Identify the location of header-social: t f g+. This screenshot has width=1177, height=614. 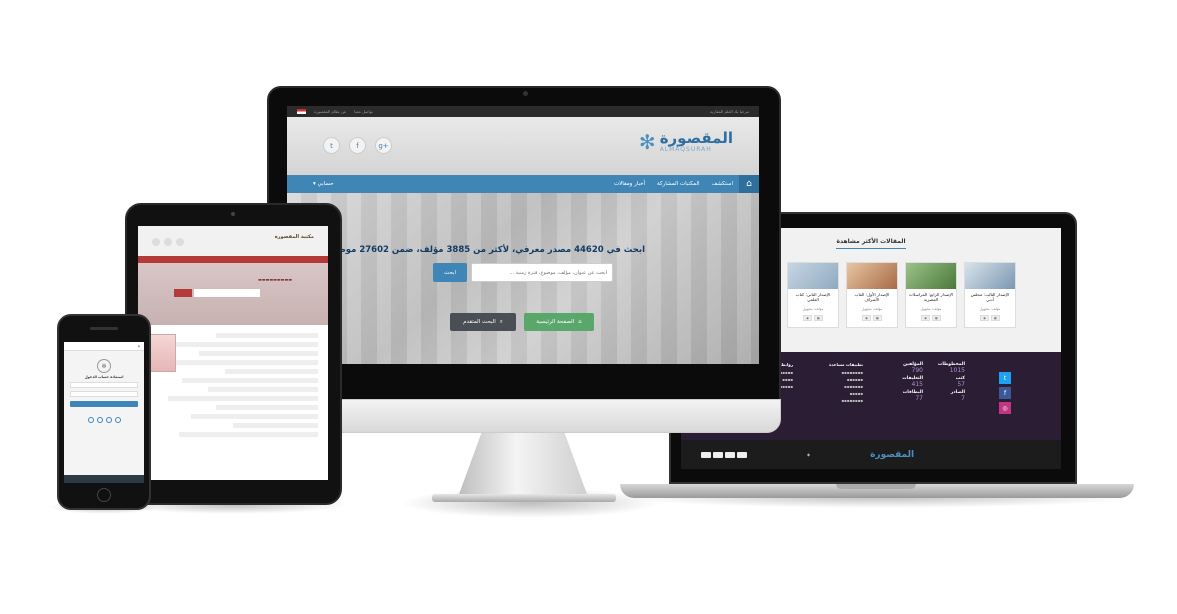
(357, 145).